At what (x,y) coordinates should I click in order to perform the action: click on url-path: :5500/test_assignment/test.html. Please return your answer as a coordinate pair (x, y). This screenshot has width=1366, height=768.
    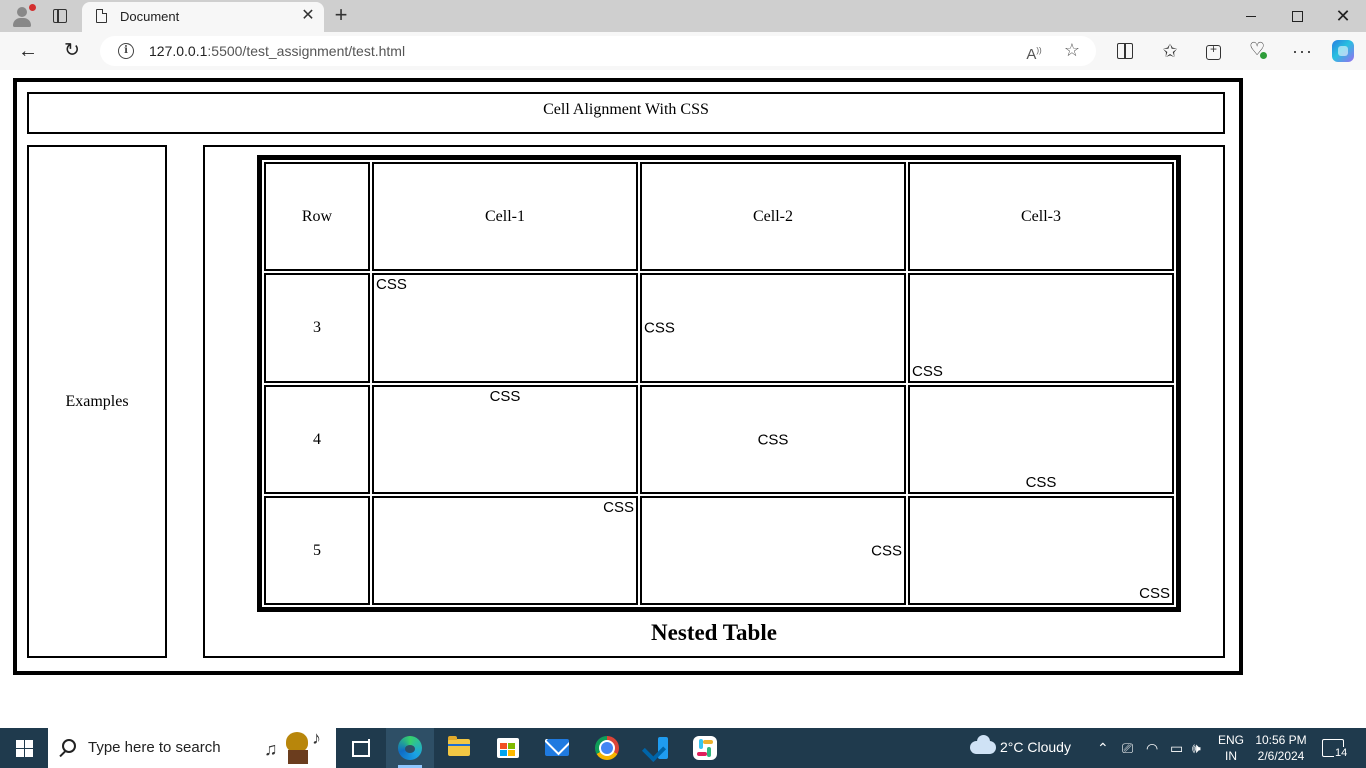
    Looking at the image, I should click on (306, 51).